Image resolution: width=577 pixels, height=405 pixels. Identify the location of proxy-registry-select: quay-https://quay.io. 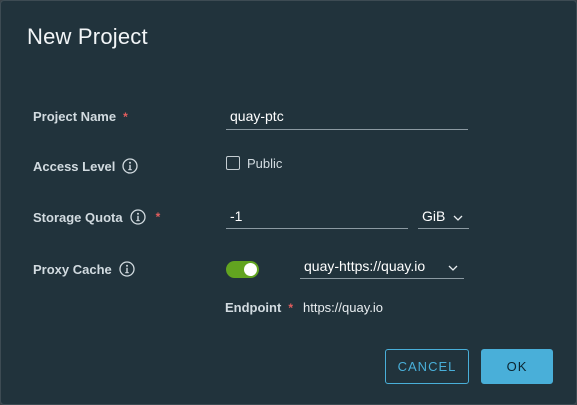
(382, 268).